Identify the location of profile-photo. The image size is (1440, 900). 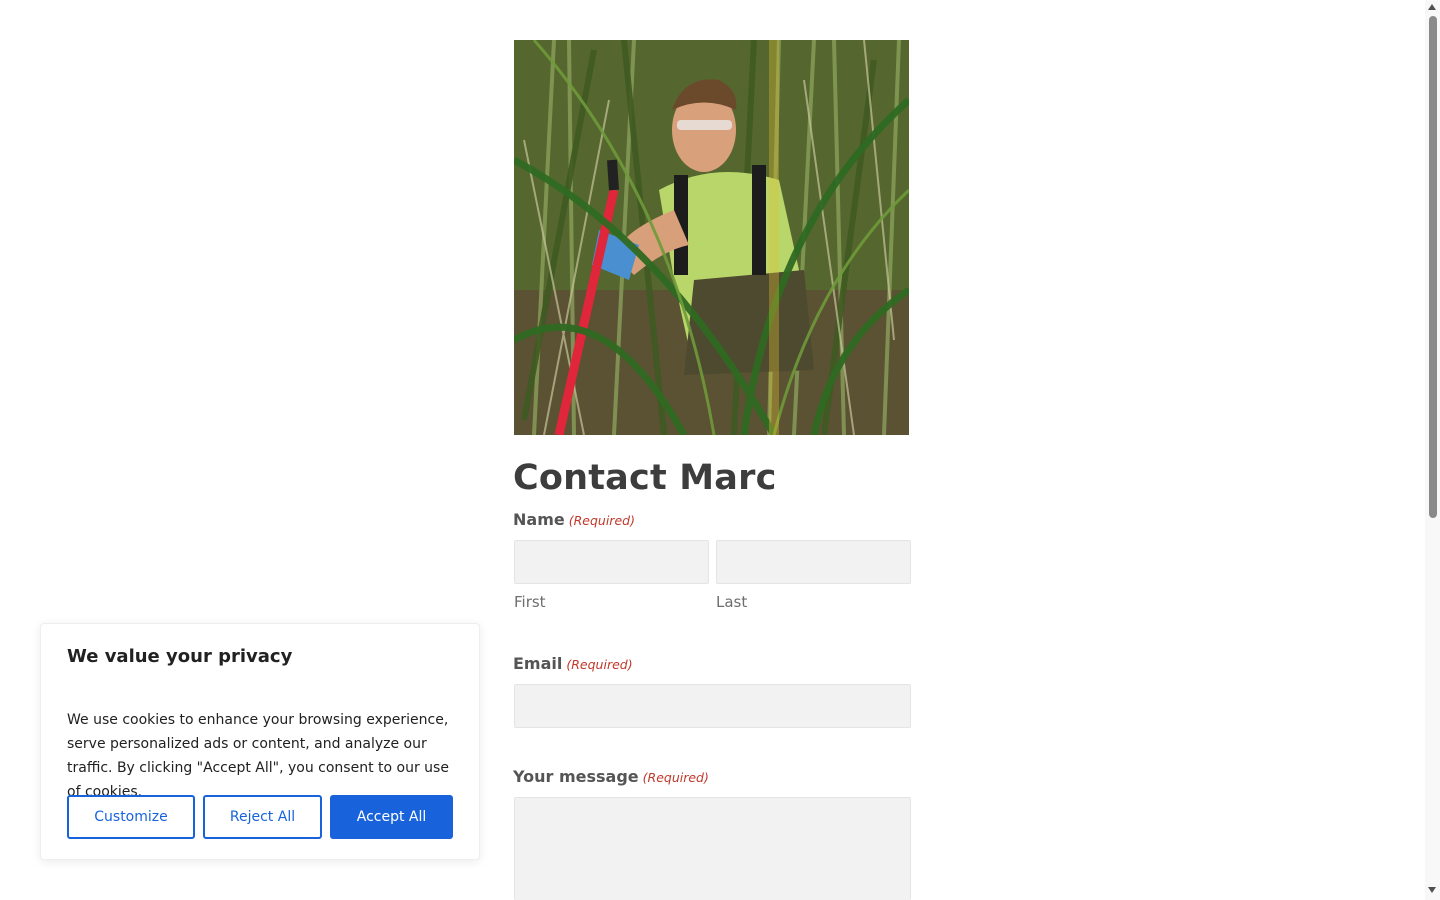
(711, 237).